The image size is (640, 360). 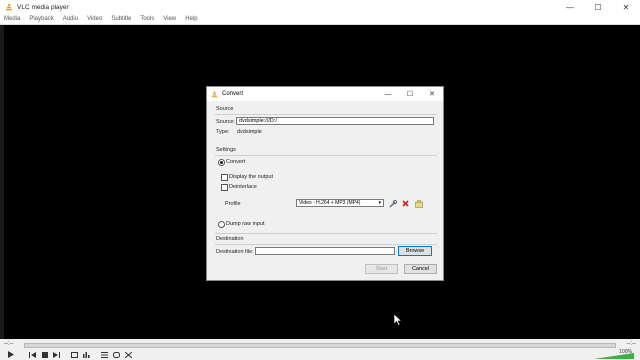 I want to click on loop-icon, so click(x=116, y=354).